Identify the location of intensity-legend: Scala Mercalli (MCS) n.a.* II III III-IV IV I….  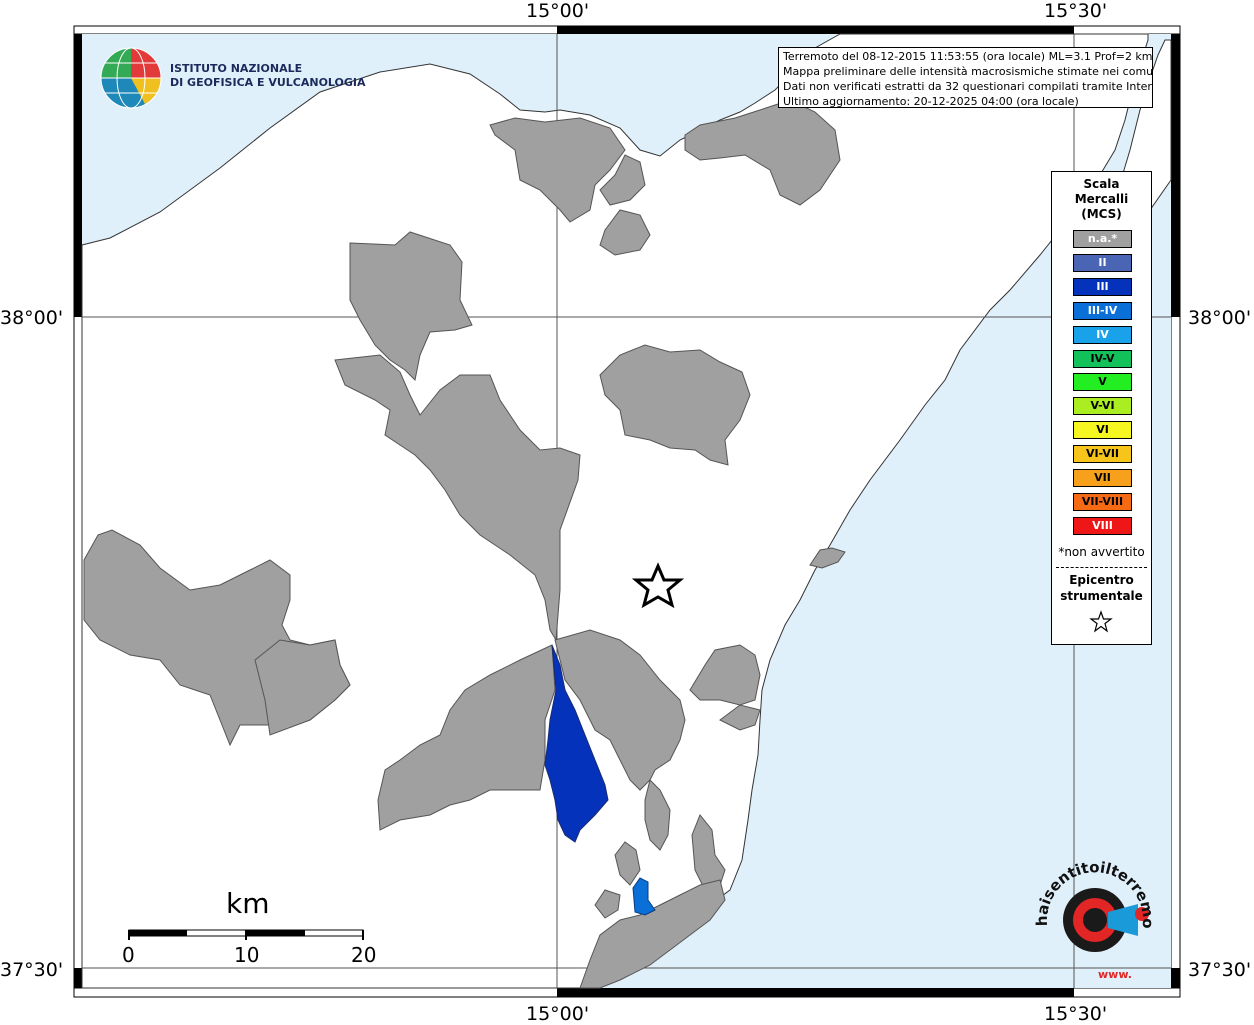
(1101, 408).